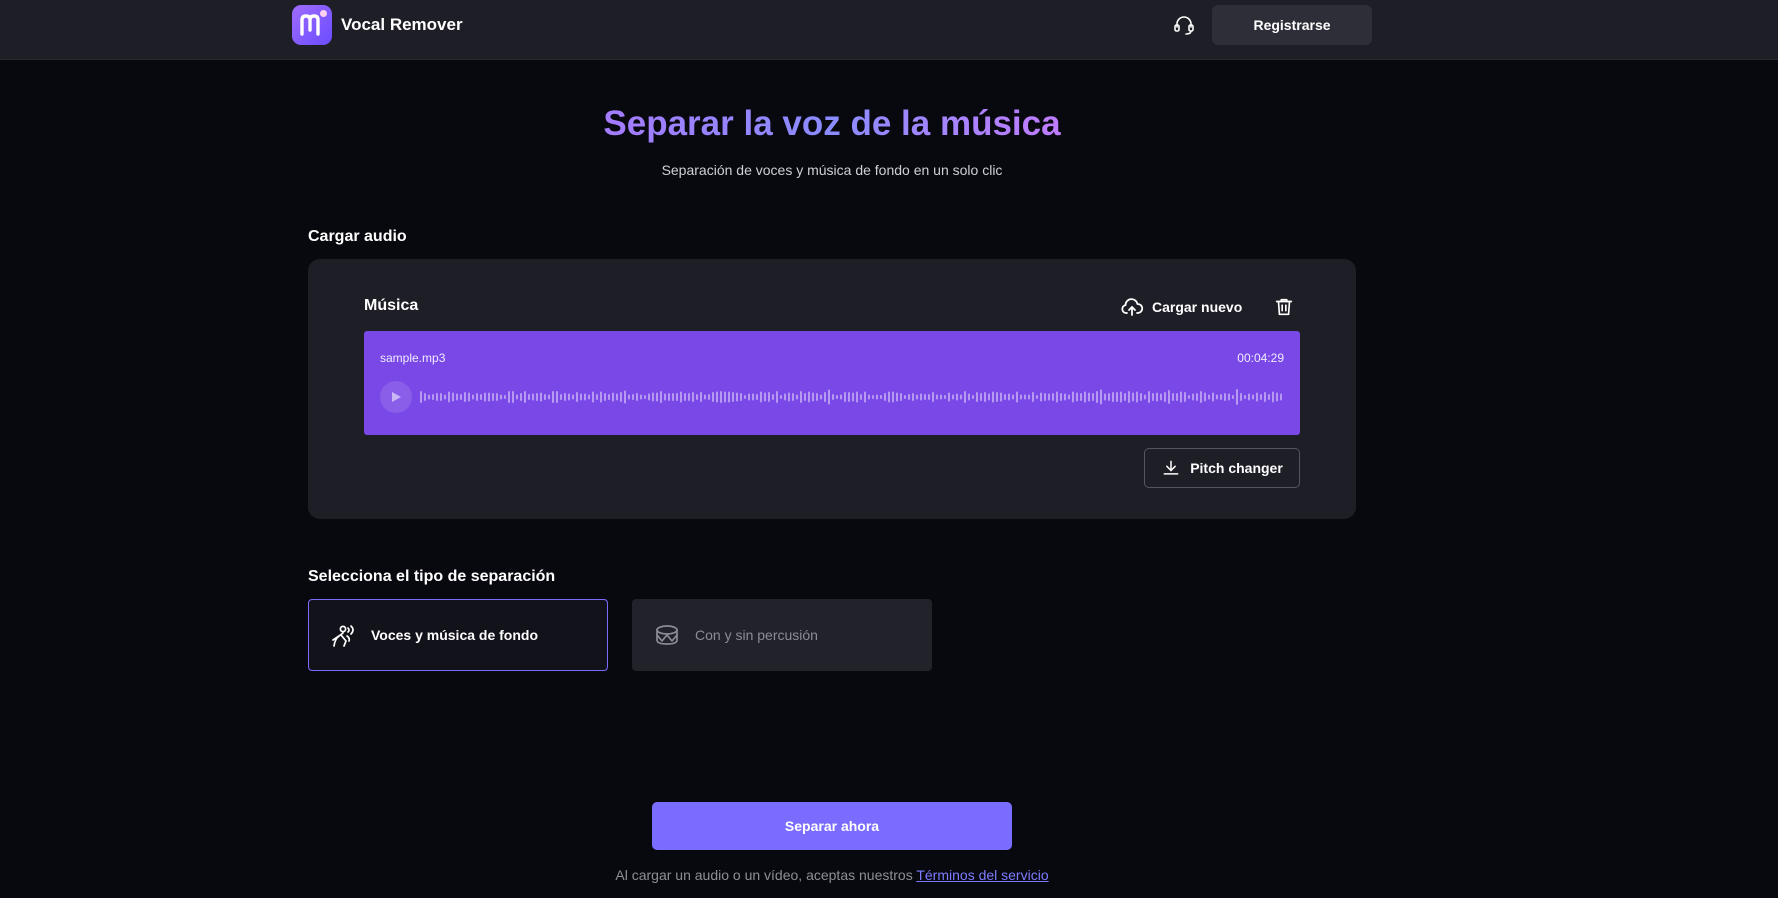 The width and height of the screenshot is (1778, 898). I want to click on option-label: Con y sin percusión, so click(756, 635).